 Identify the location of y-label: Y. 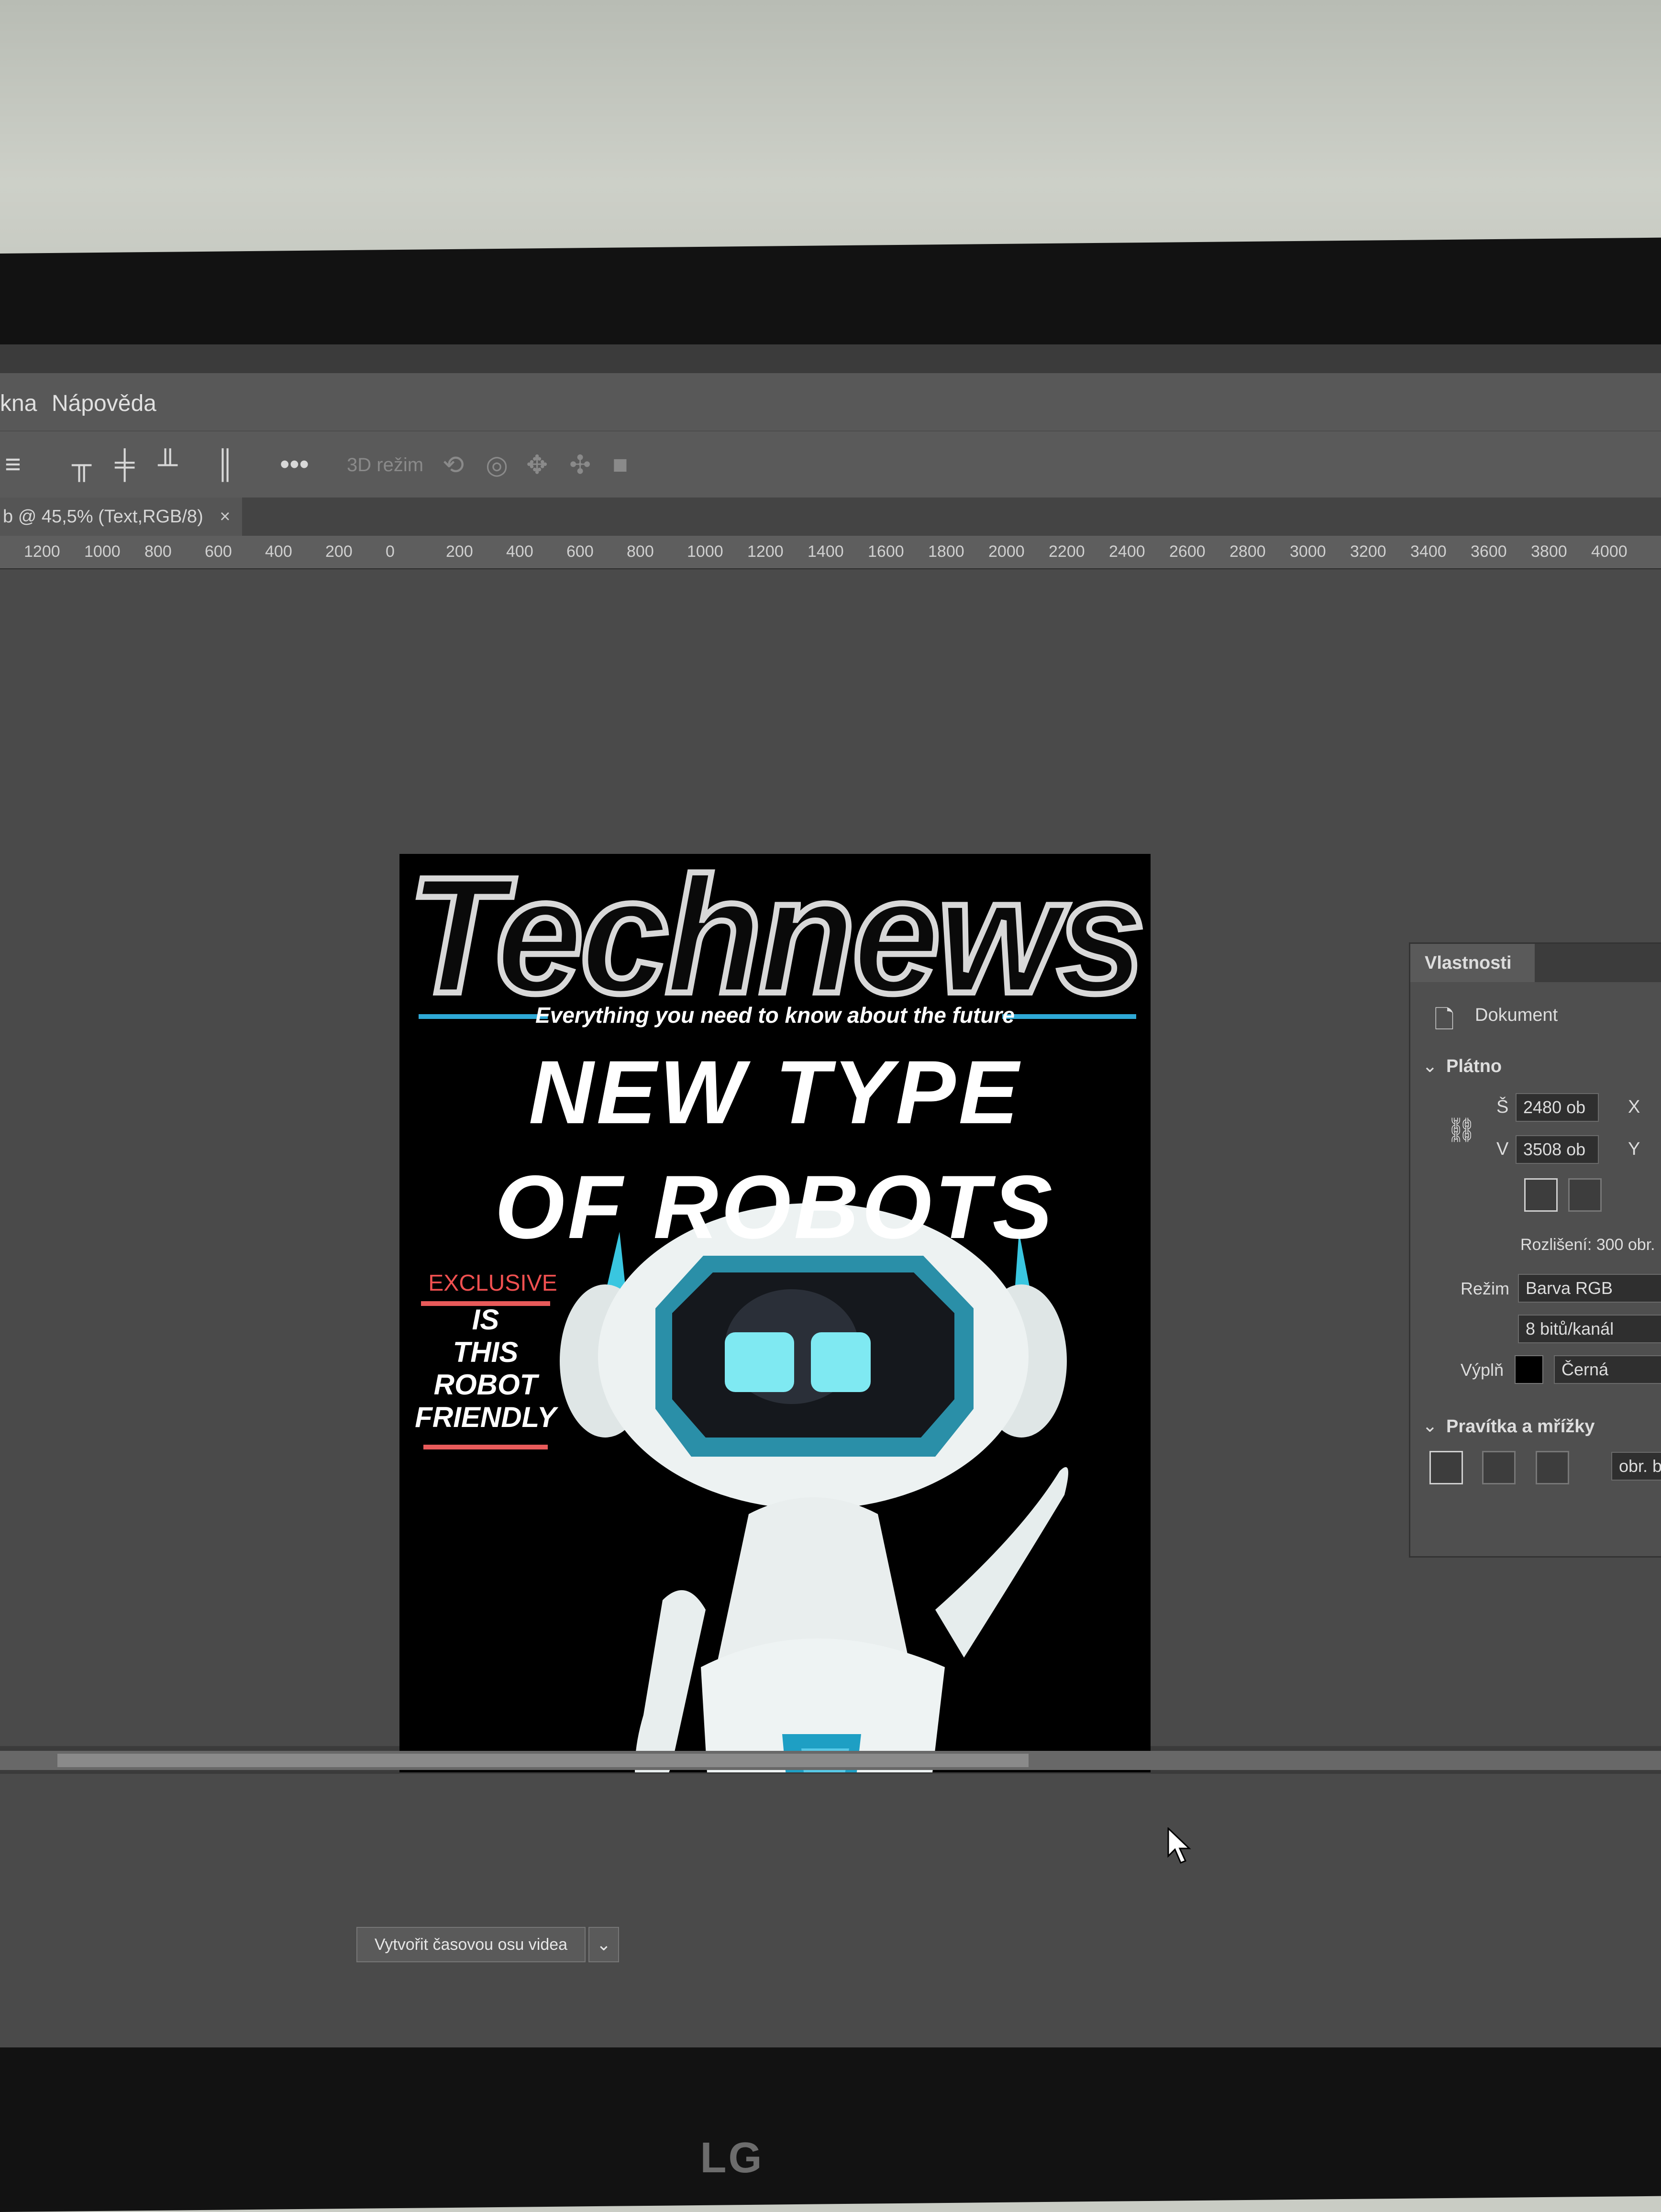
(1634, 1149).